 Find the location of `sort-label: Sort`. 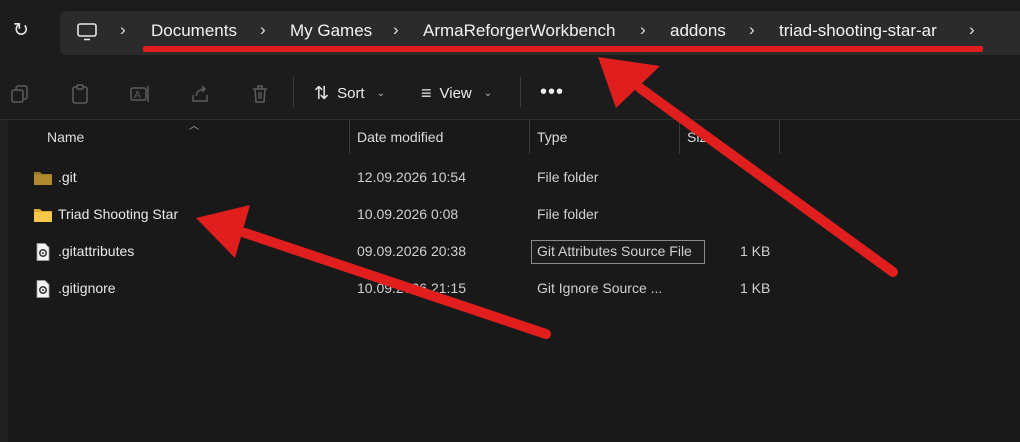

sort-label: Sort is located at coordinates (351, 93).